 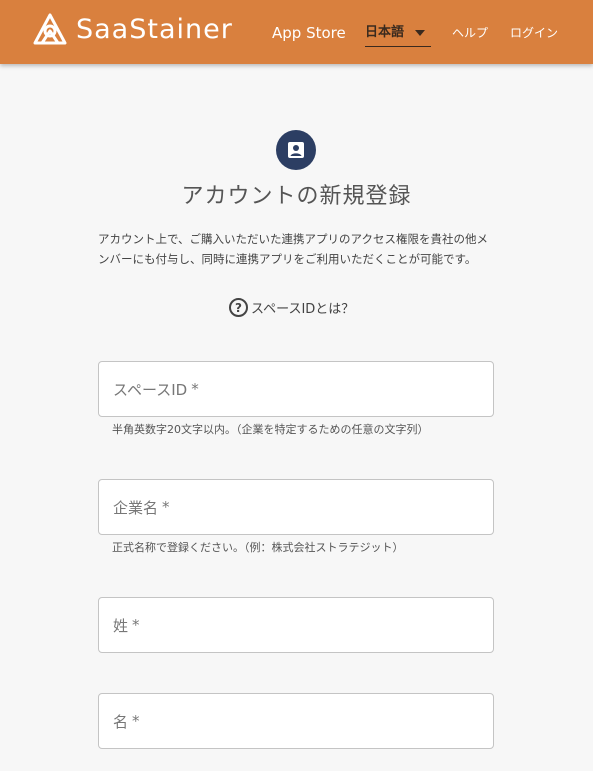 What do you see at coordinates (121, 625) in the screenshot?
I see `last-name-label: 姓` at bounding box center [121, 625].